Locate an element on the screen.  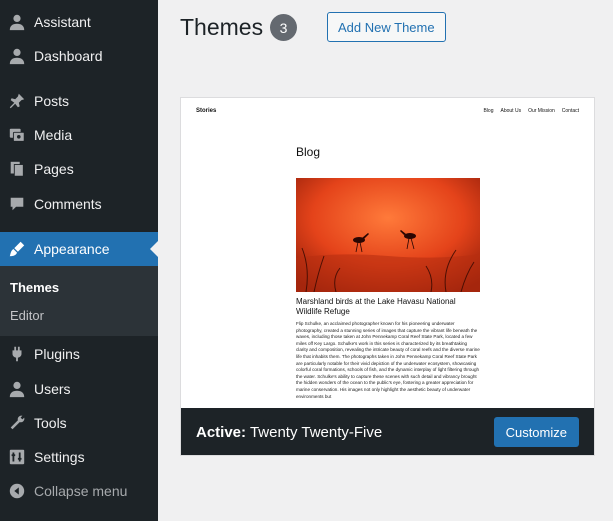
brush-icon is located at coordinates (17, 249).